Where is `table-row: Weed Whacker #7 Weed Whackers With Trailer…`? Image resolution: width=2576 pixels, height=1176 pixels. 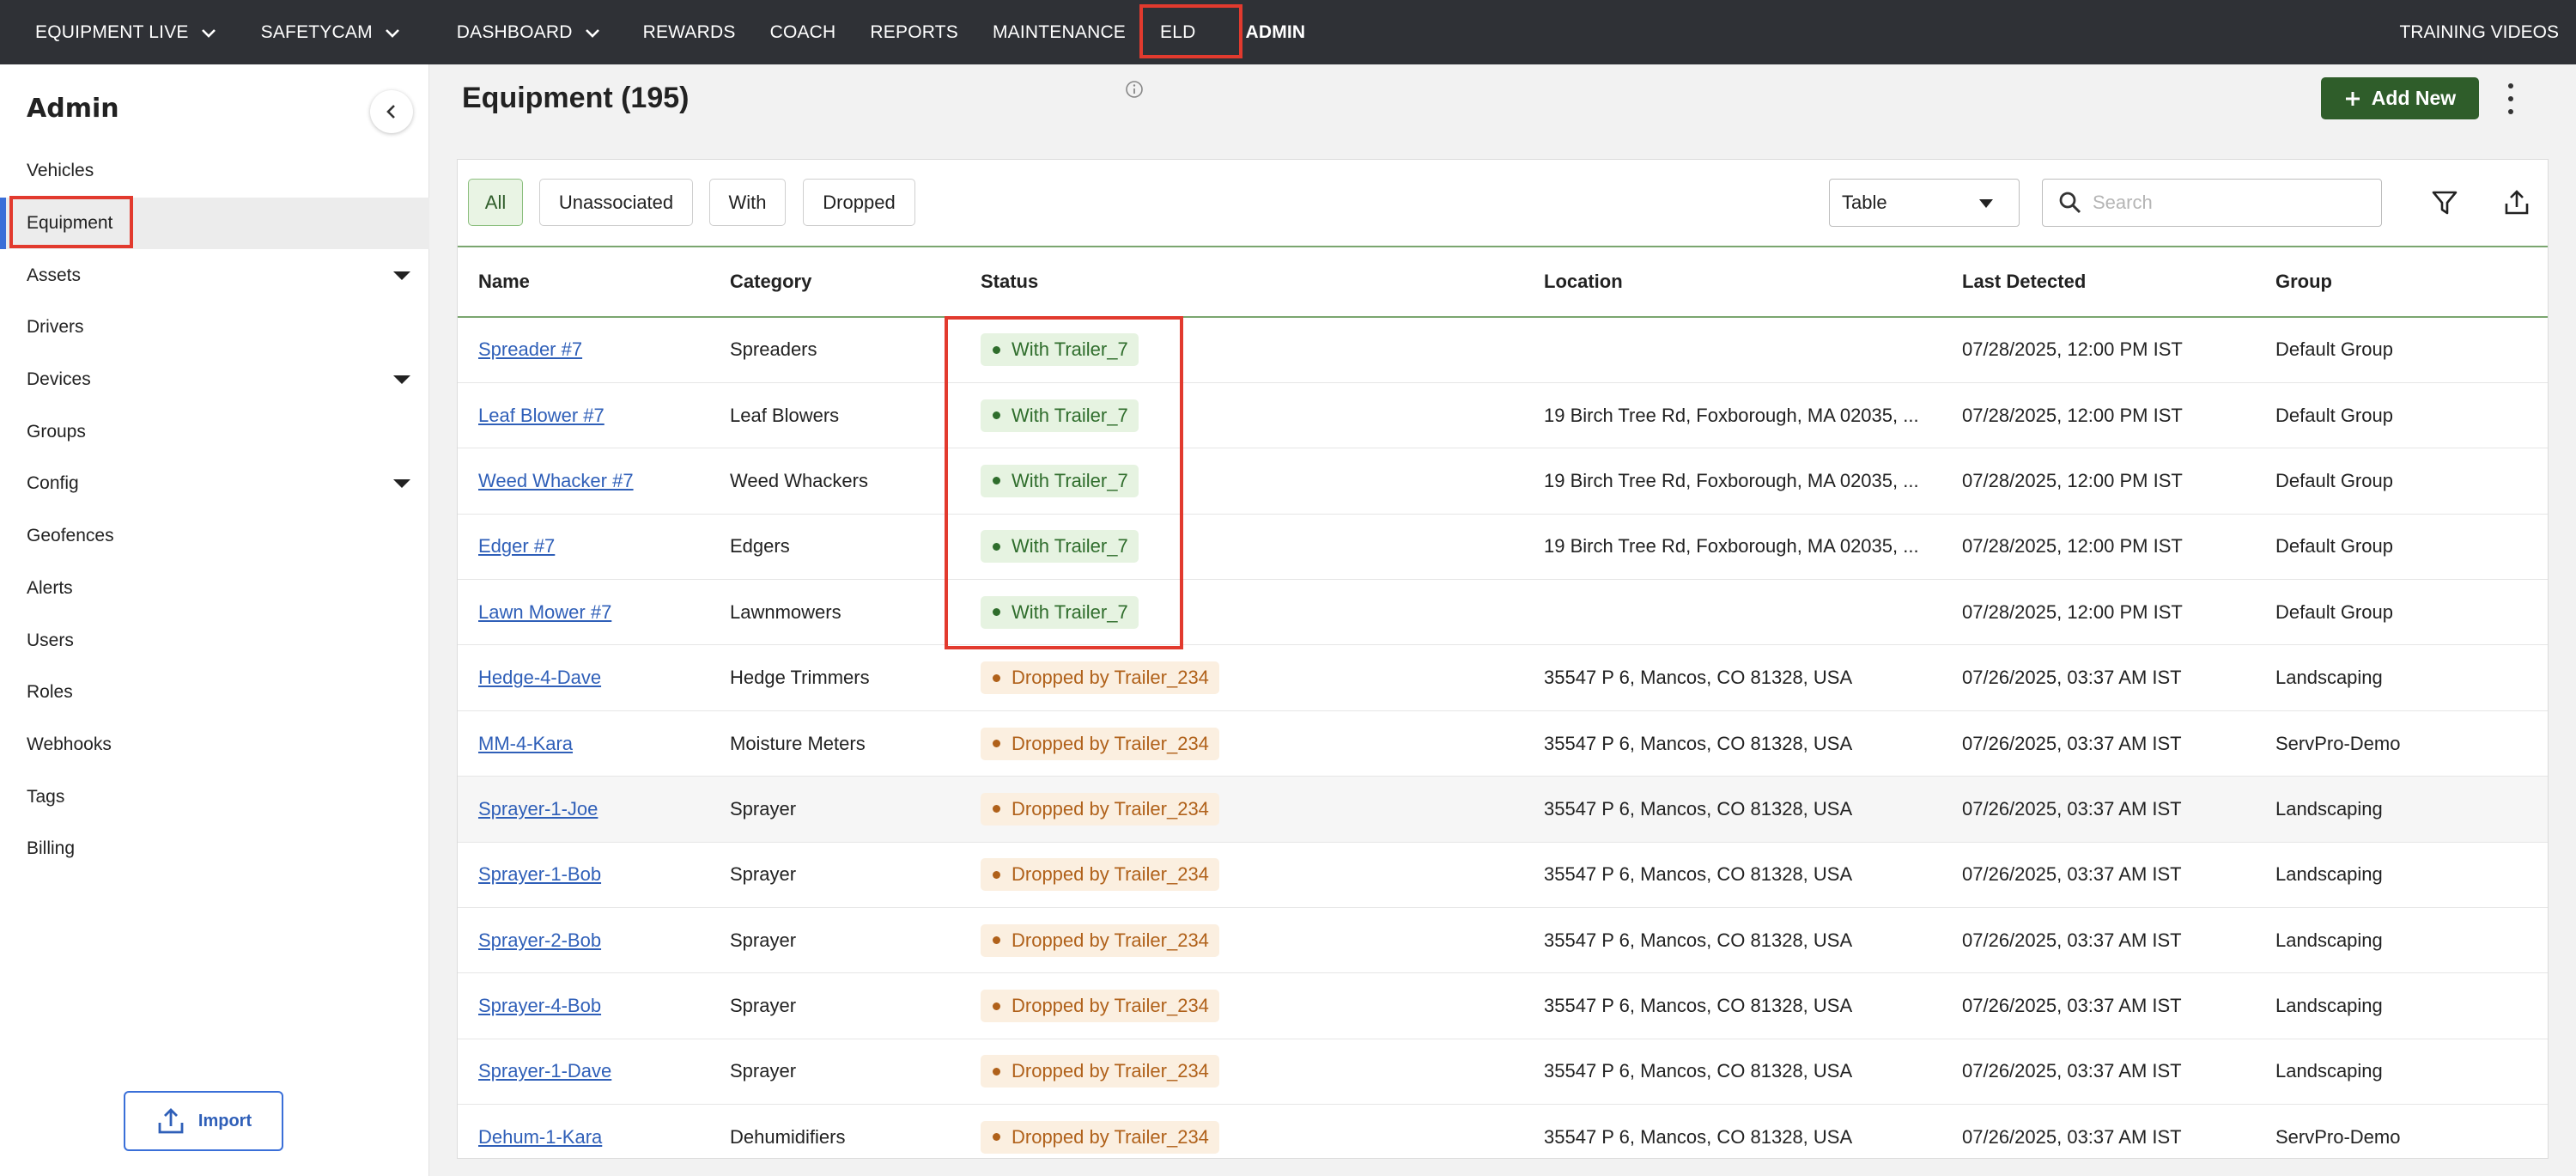
table-row: Weed Whacker #7 Weed Whackers With Trailer… is located at coordinates (1503, 481).